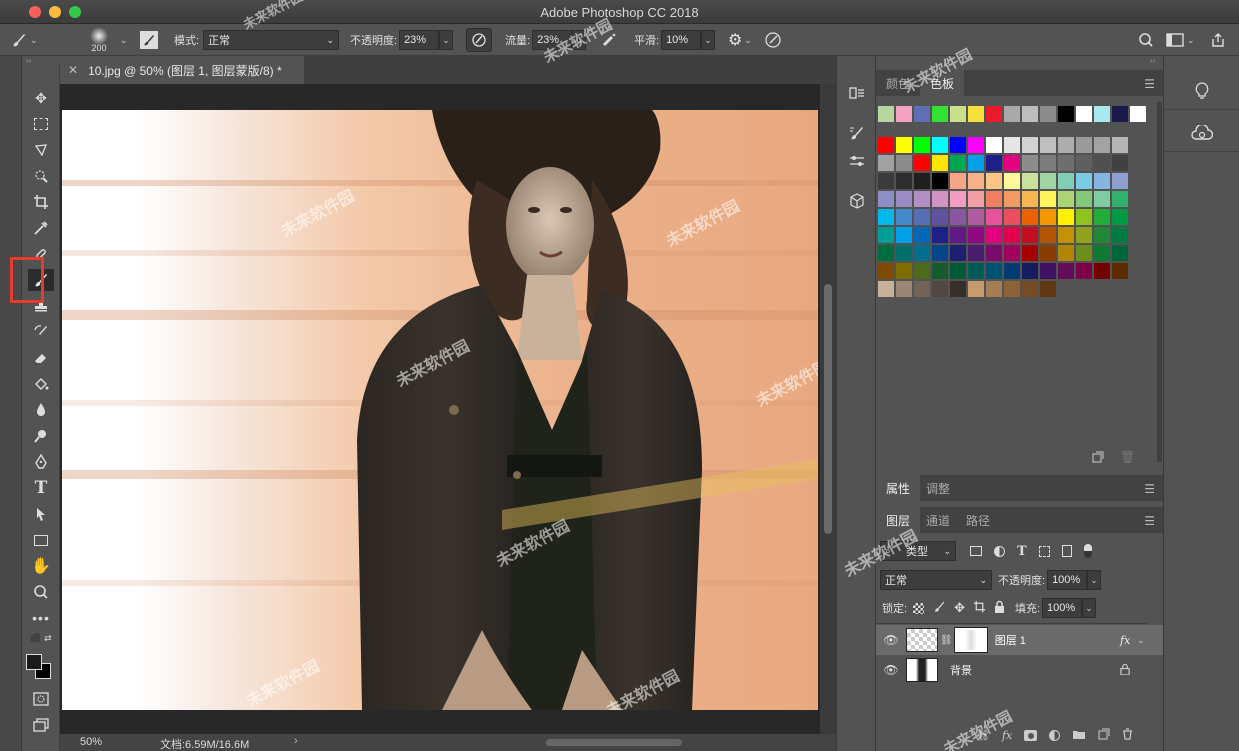  Describe the element at coordinates (1022, 551) in the screenshot. I see `filter-type-icon: T` at that location.